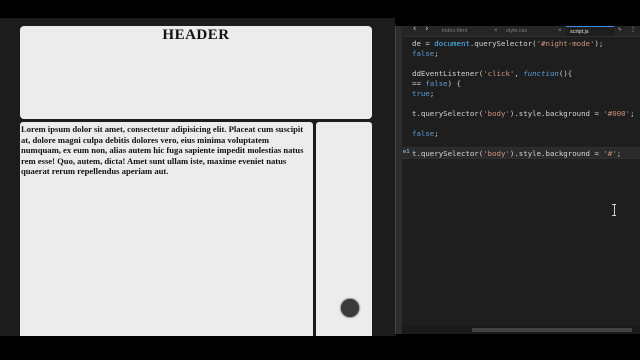 This screenshot has width=640, height=360. Describe the element at coordinates (552, 330) in the screenshot. I see `horizontal-scrollbar` at that location.